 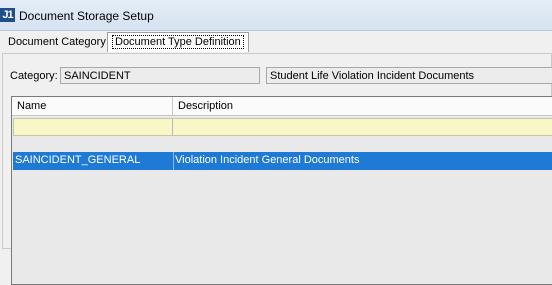 I want to click on tab-label: Document Type Definition, so click(x=178, y=42).